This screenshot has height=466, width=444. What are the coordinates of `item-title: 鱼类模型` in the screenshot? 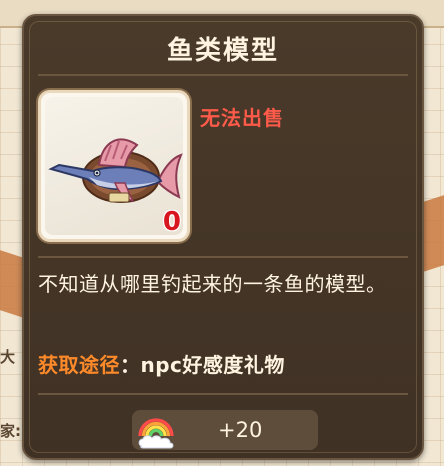 It's located at (222, 51).